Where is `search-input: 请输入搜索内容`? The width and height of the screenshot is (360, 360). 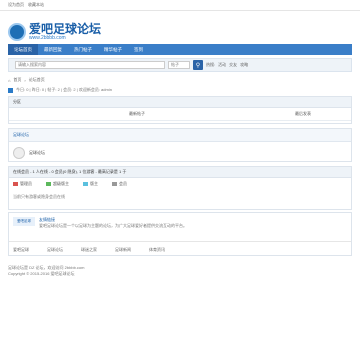 search-input: 请输入搜索内容 is located at coordinates (90, 65).